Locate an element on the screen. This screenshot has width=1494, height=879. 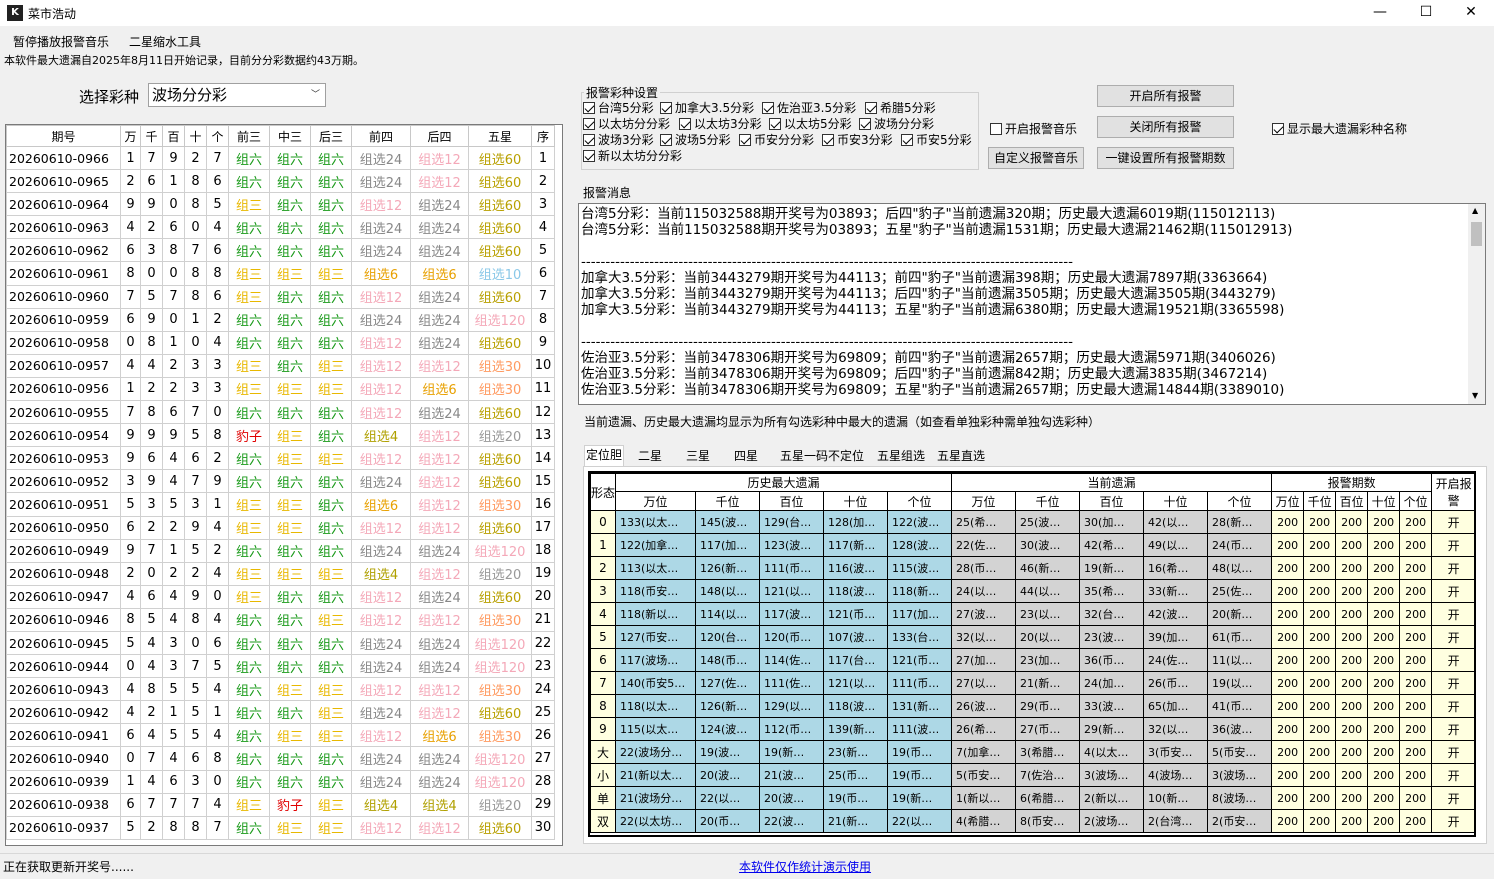
draw-row: 20260610-0945 5 4 3 0 6 组六 组六 组六 组选24 组选24 组选120 22 is located at coordinates (280, 643).